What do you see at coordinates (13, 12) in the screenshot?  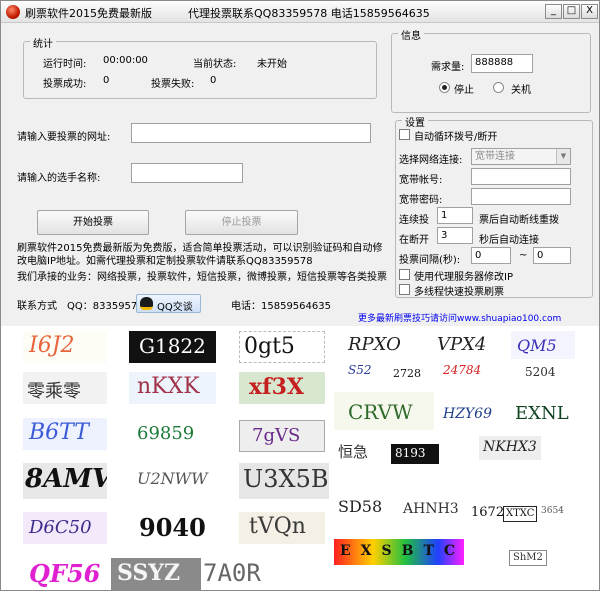 I see `app-logo-icon` at bounding box center [13, 12].